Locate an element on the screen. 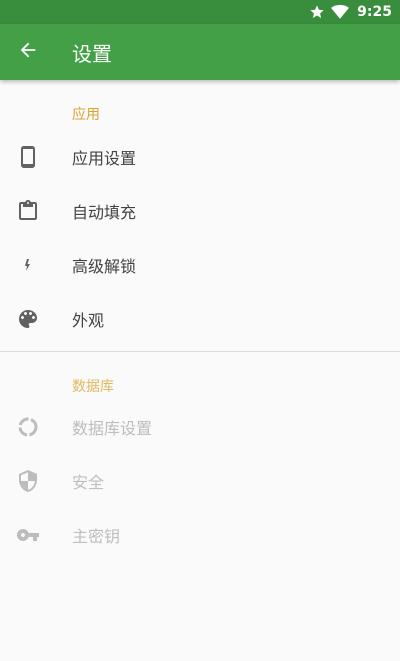  app-bar: 设置 is located at coordinates (200, 52).